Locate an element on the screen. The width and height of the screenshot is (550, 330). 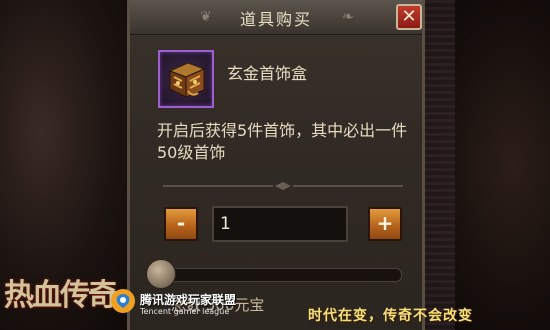
jewelry-box-icon is located at coordinates (187, 80).